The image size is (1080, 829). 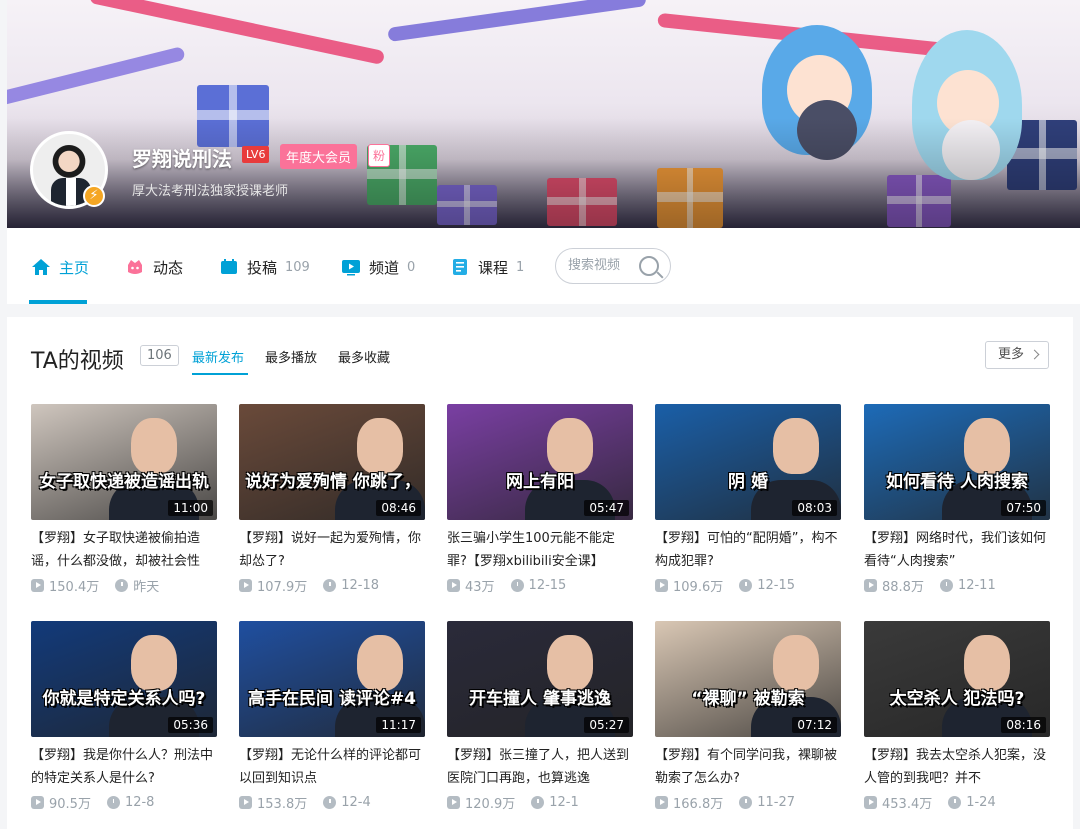 What do you see at coordinates (748, 550) in the screenshot?
I see `video-title: 【罗翔】可怕的“配阴婚”，构不构成犯罪?` at bounding box center [748, 550].